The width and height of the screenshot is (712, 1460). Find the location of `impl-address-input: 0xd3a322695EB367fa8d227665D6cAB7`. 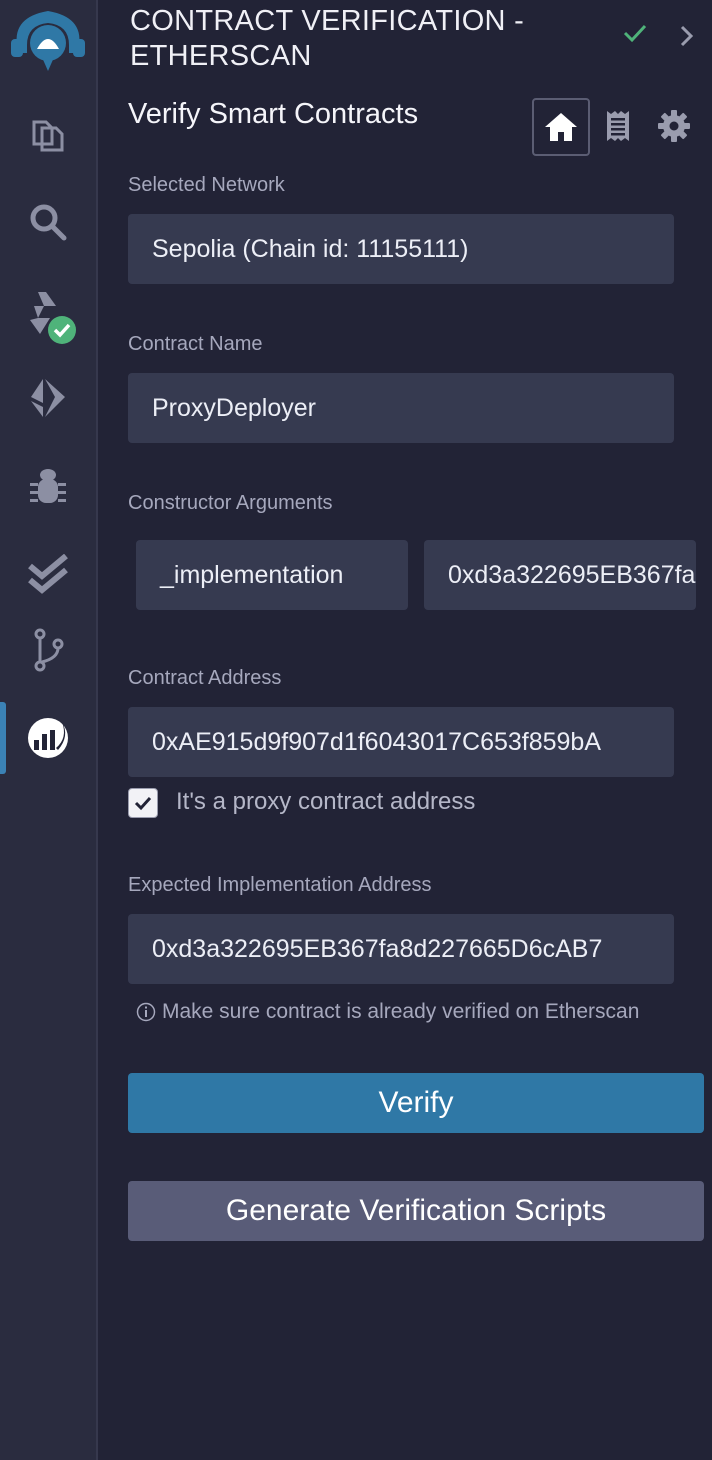

impl-address-input: 0xd3a322695EB367fa8d227665D6cAB7 is located at coordinates (401, 949).